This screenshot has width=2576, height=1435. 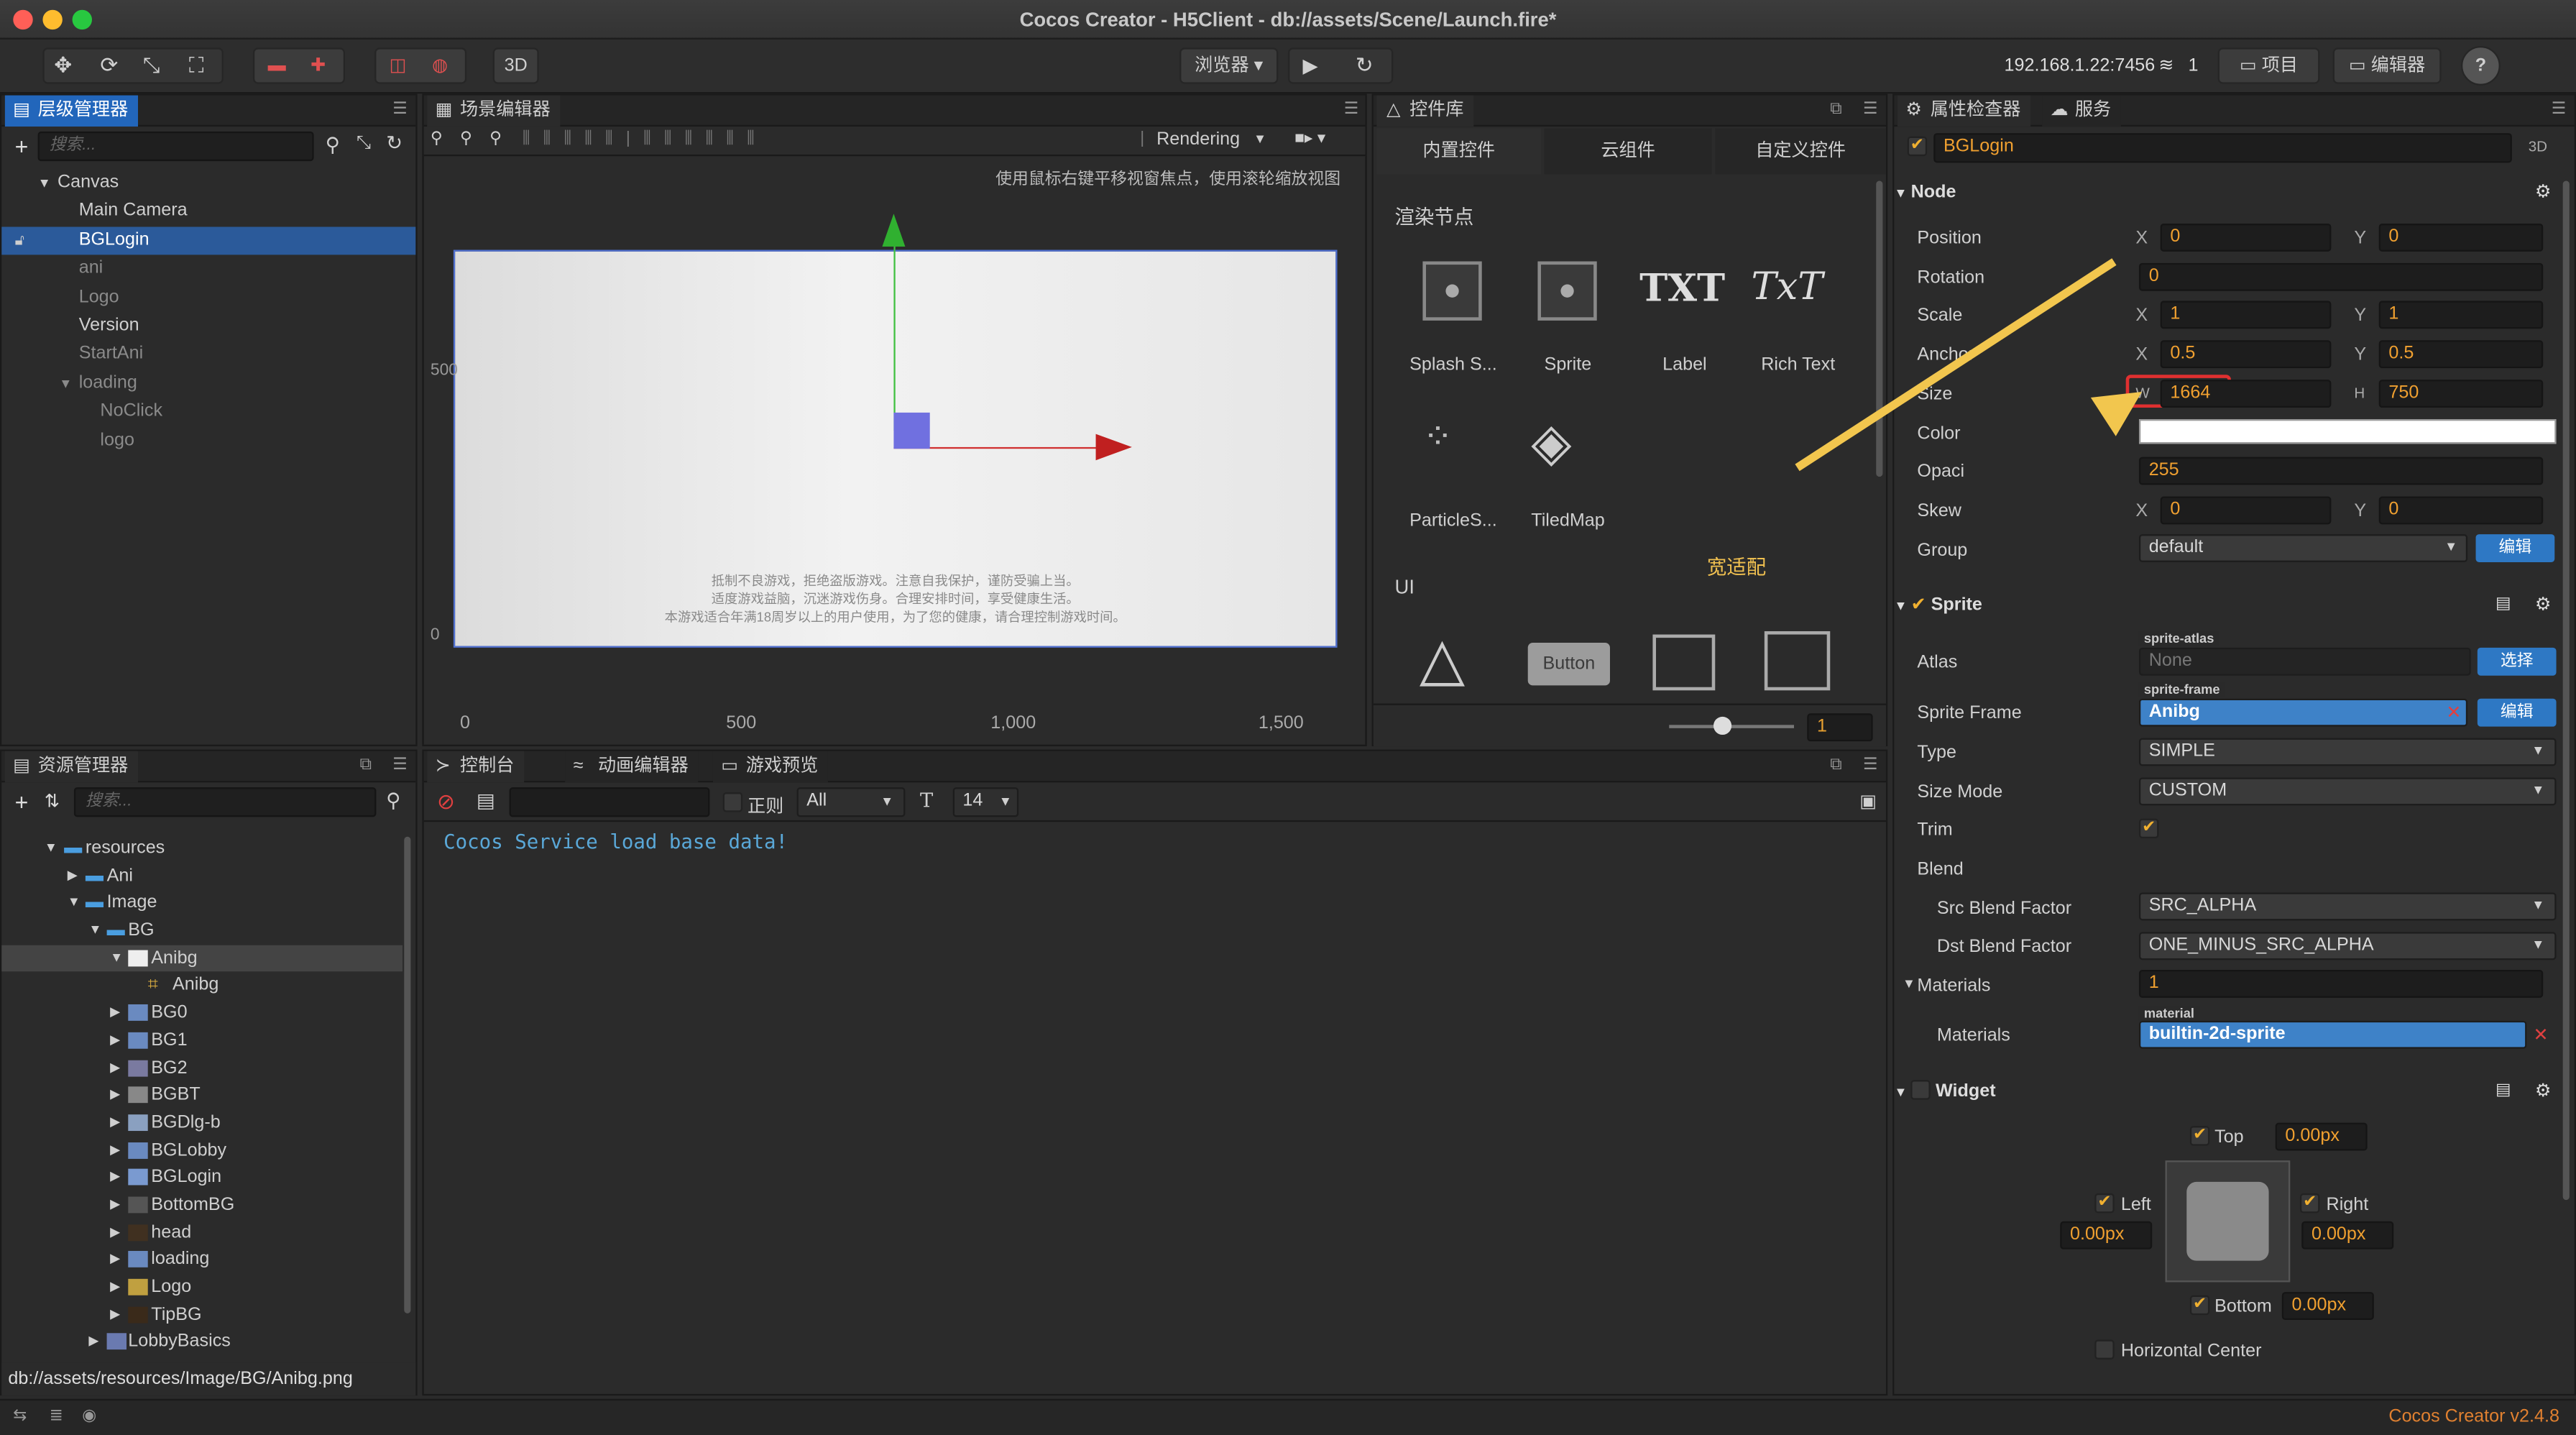 What do you see at coordinates (1425, 111) in the screenshot?
I see `tab-widget-library: △ 控件库` at bounding box center [1425, 111].